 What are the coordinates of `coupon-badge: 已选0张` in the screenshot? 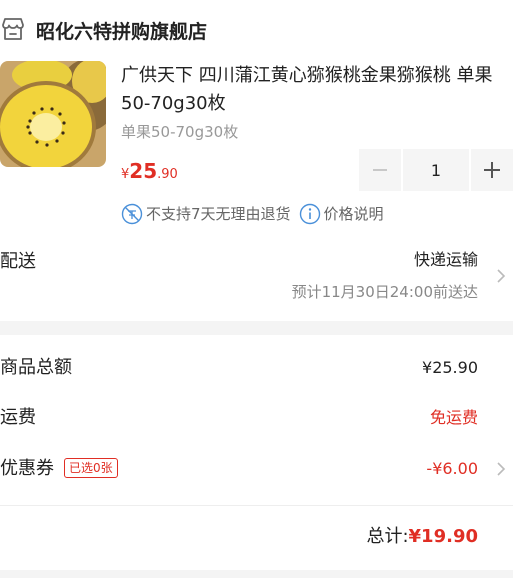 It's located at (91, 468).